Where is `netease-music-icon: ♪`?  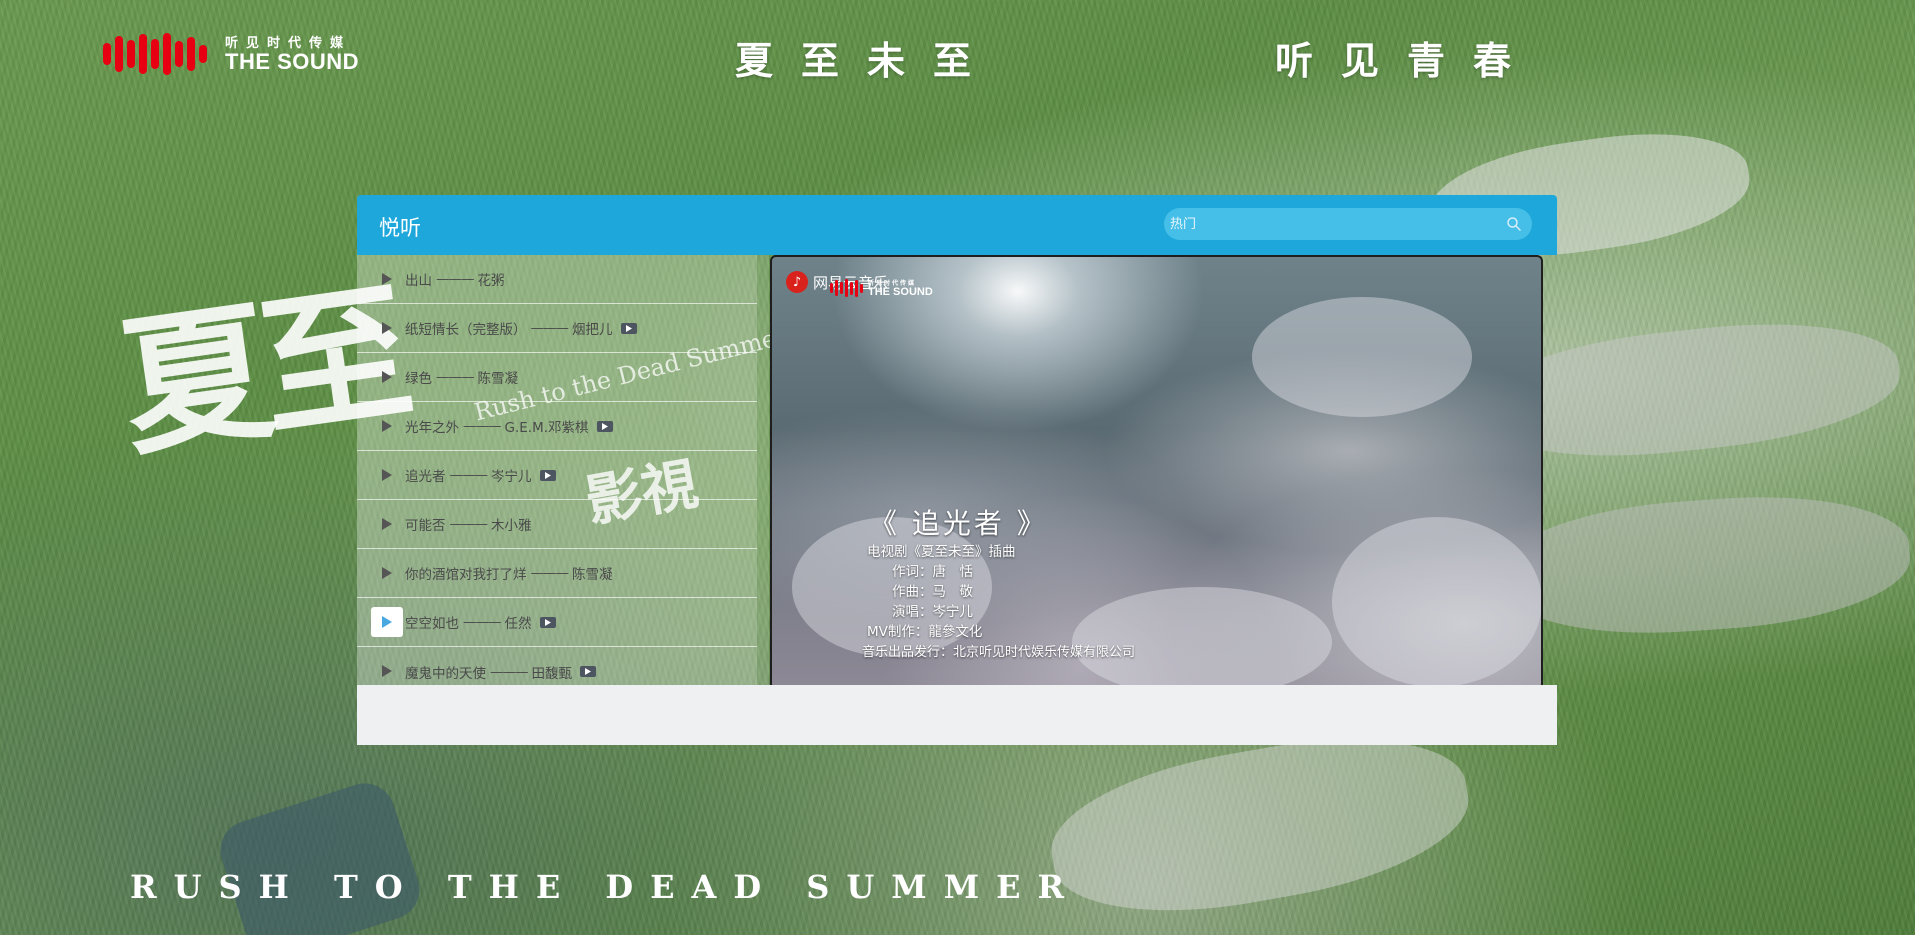 netease-music-icon: ♪ is located at coordinates (797, 282).